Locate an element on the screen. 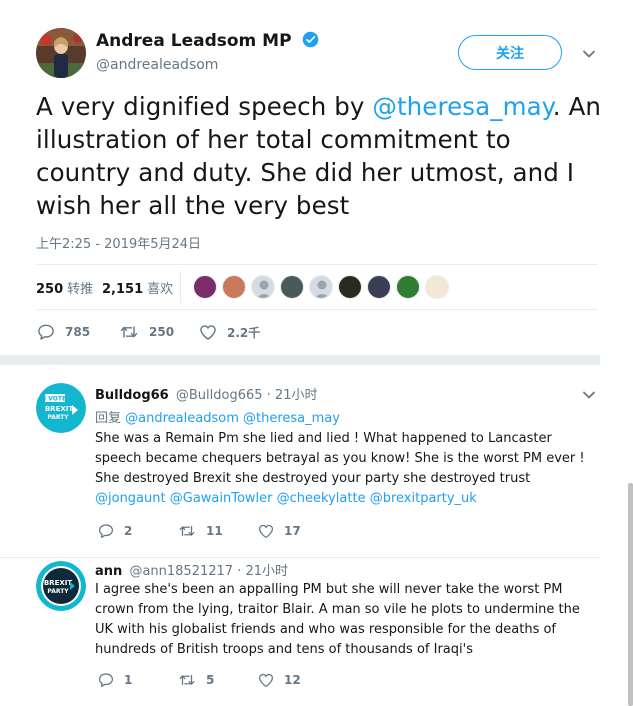 The image size is (633, 706). scrollbar is located at coordinates (630, 594).